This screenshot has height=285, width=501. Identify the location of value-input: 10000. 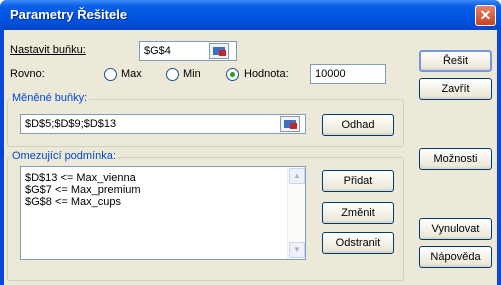
(348, 74).